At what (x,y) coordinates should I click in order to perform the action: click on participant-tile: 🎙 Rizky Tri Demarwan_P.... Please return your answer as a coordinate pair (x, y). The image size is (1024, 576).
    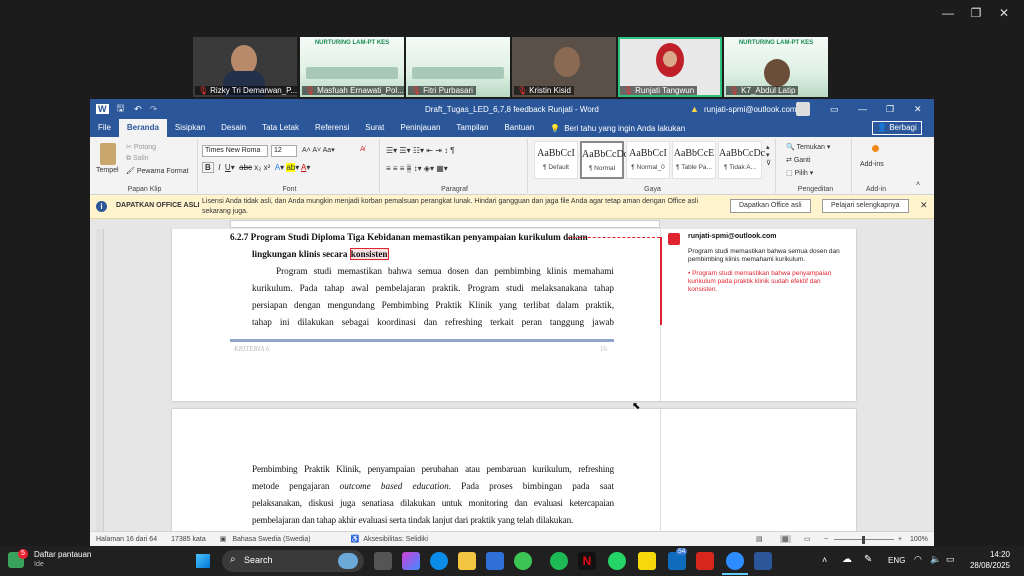
    Looking at the image, I should click on (245, 67).